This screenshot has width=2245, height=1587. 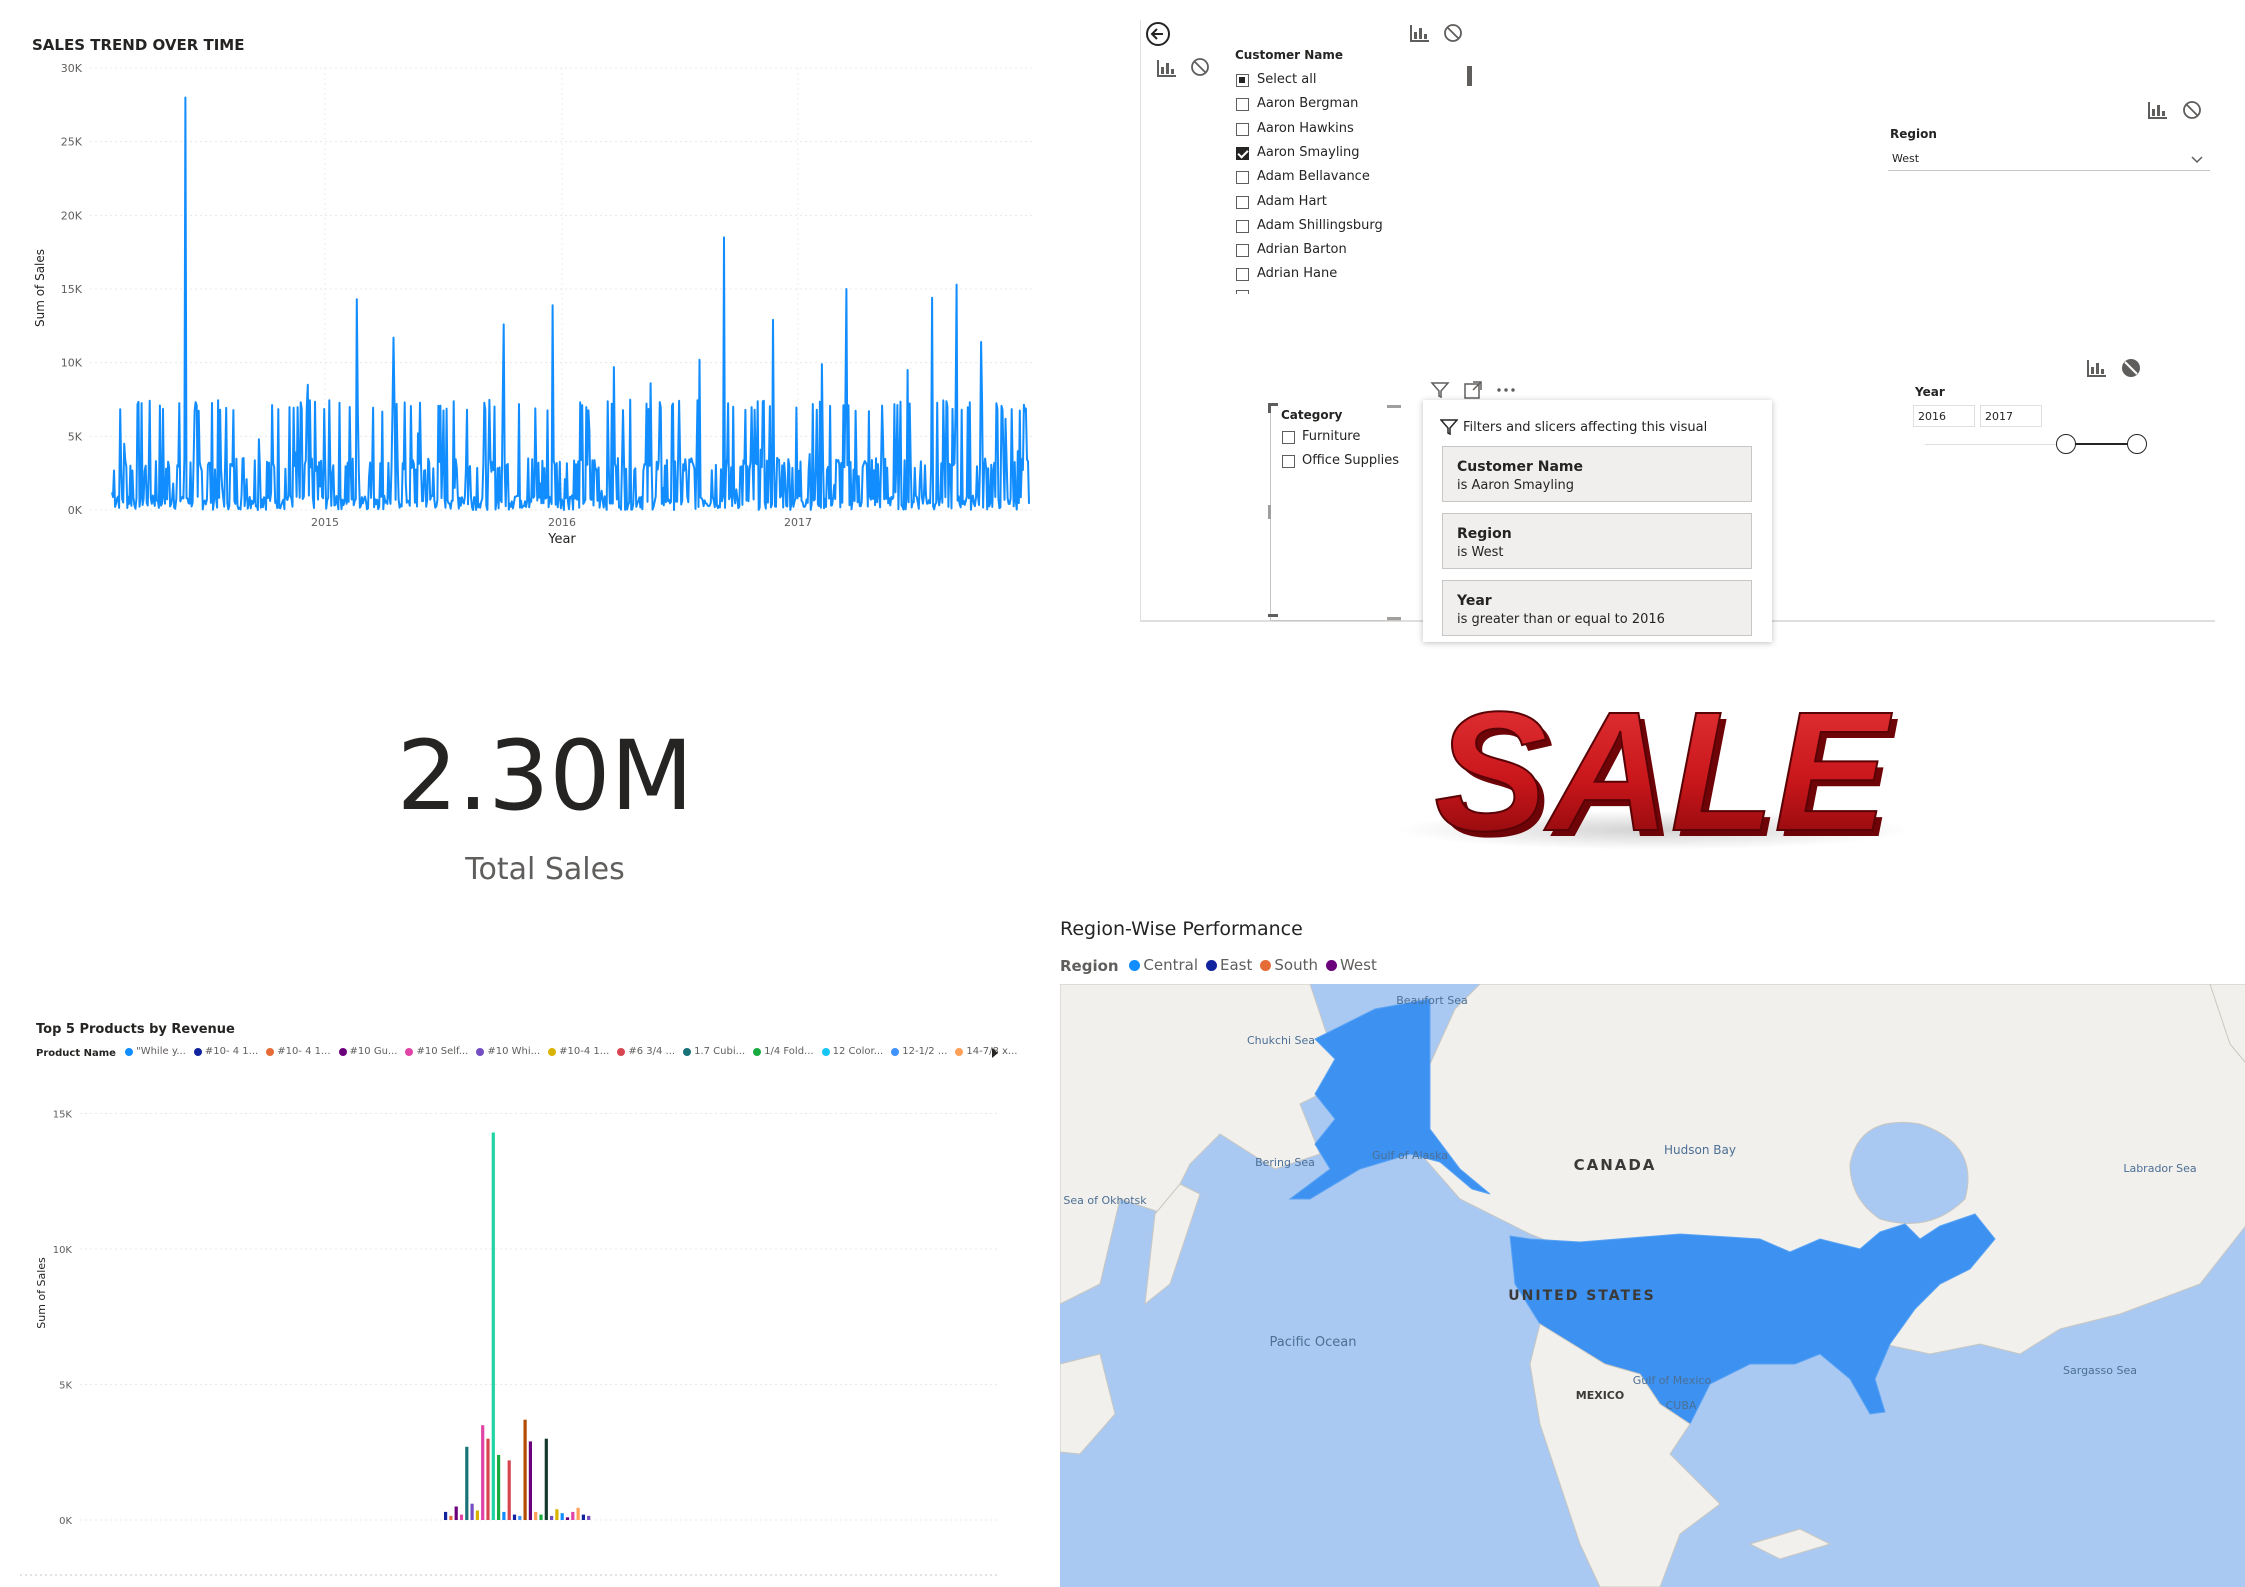 What do you see at coordinates (2131, 368) in the screenshot?
I see `no-impact-selected-icon` at bounding box center [2131, 368].